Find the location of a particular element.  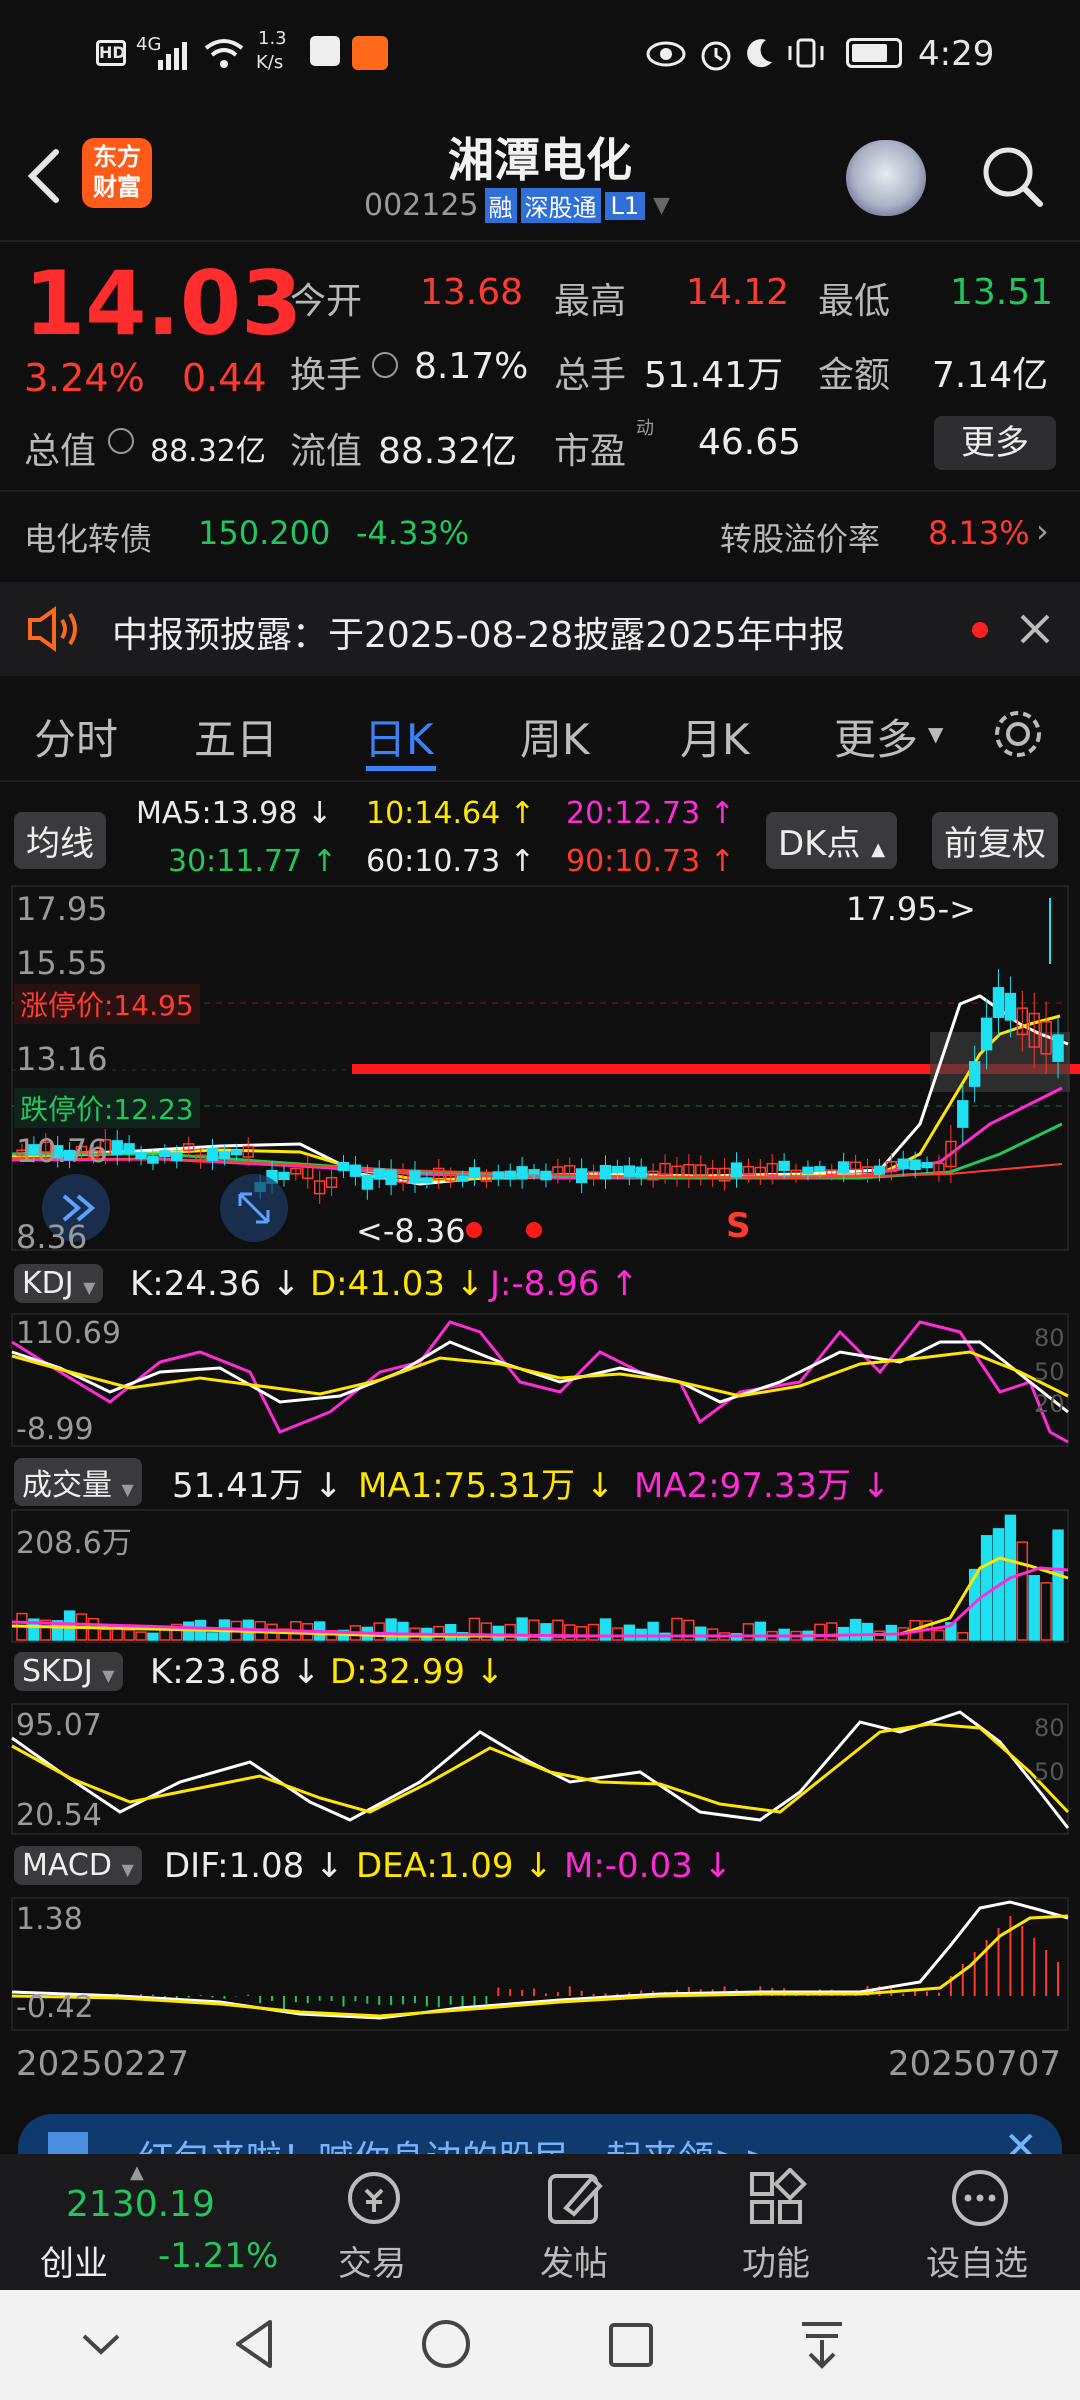

price-change: 0.44 is located at coordinates (224, 378).